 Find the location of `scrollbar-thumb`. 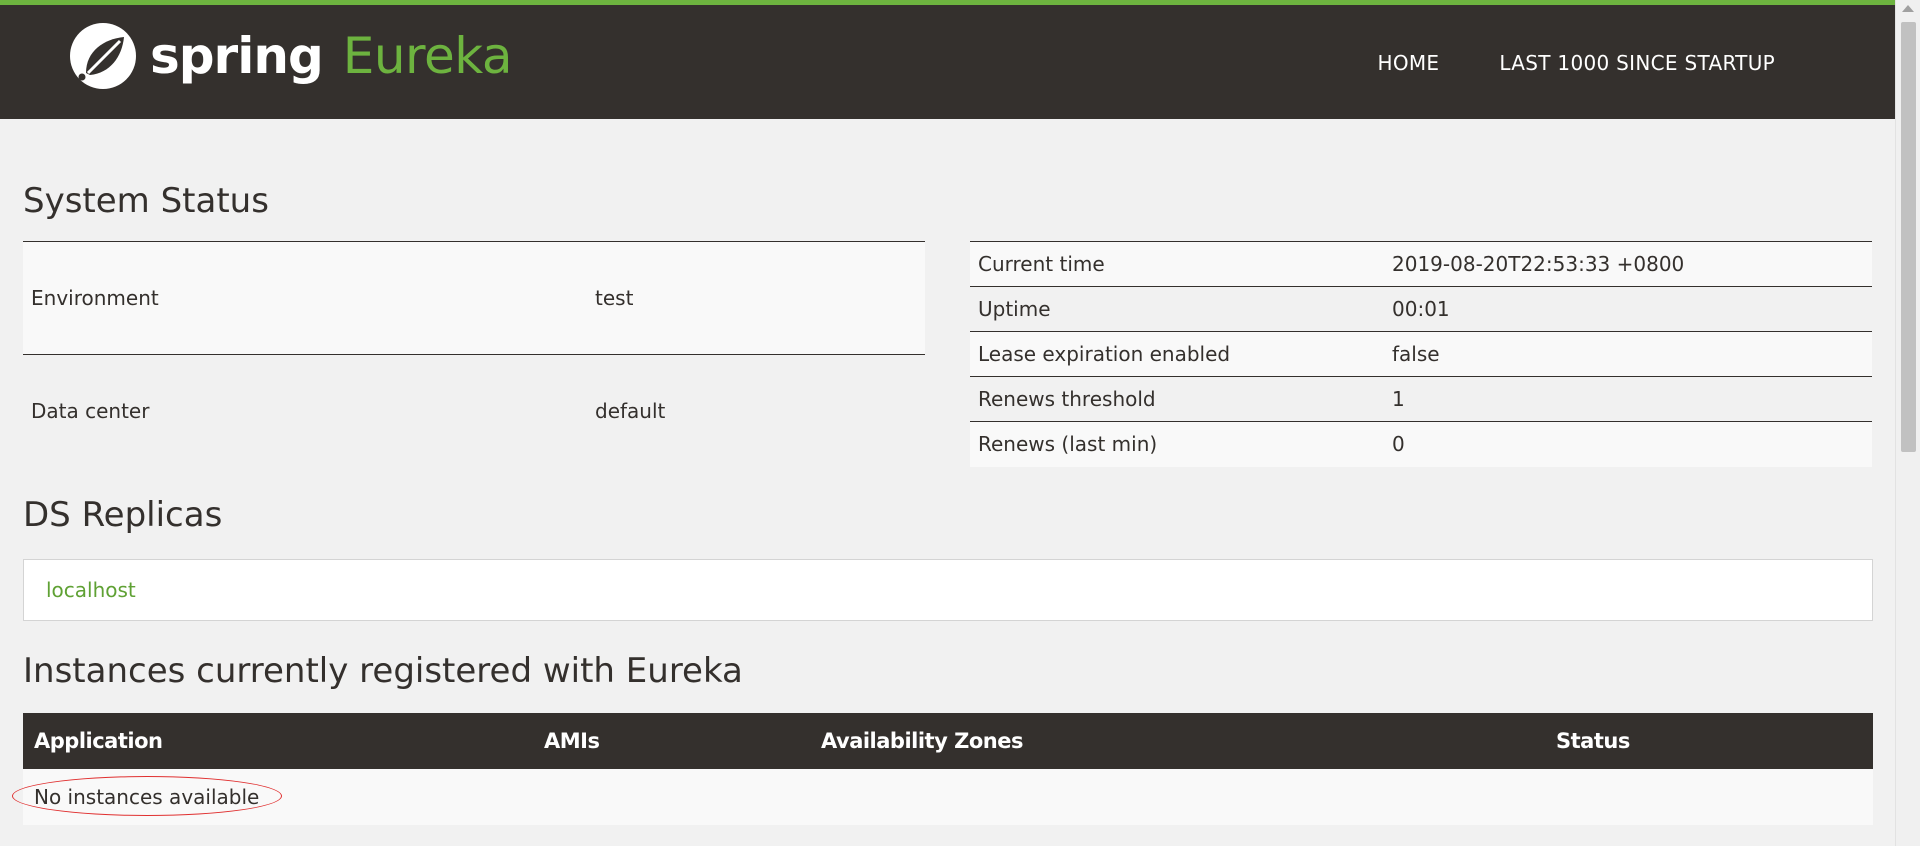

scrollbar-thumb is located at coordinates (1908, 237).